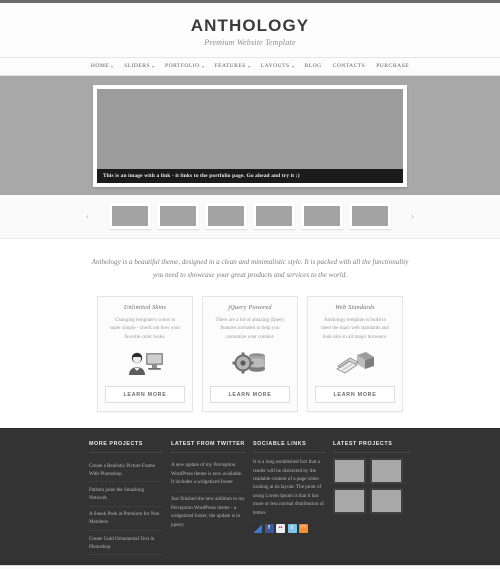 The image size is (500, 569). I want to click on site-logo: ANTHOLOGY, so click(250, 26).